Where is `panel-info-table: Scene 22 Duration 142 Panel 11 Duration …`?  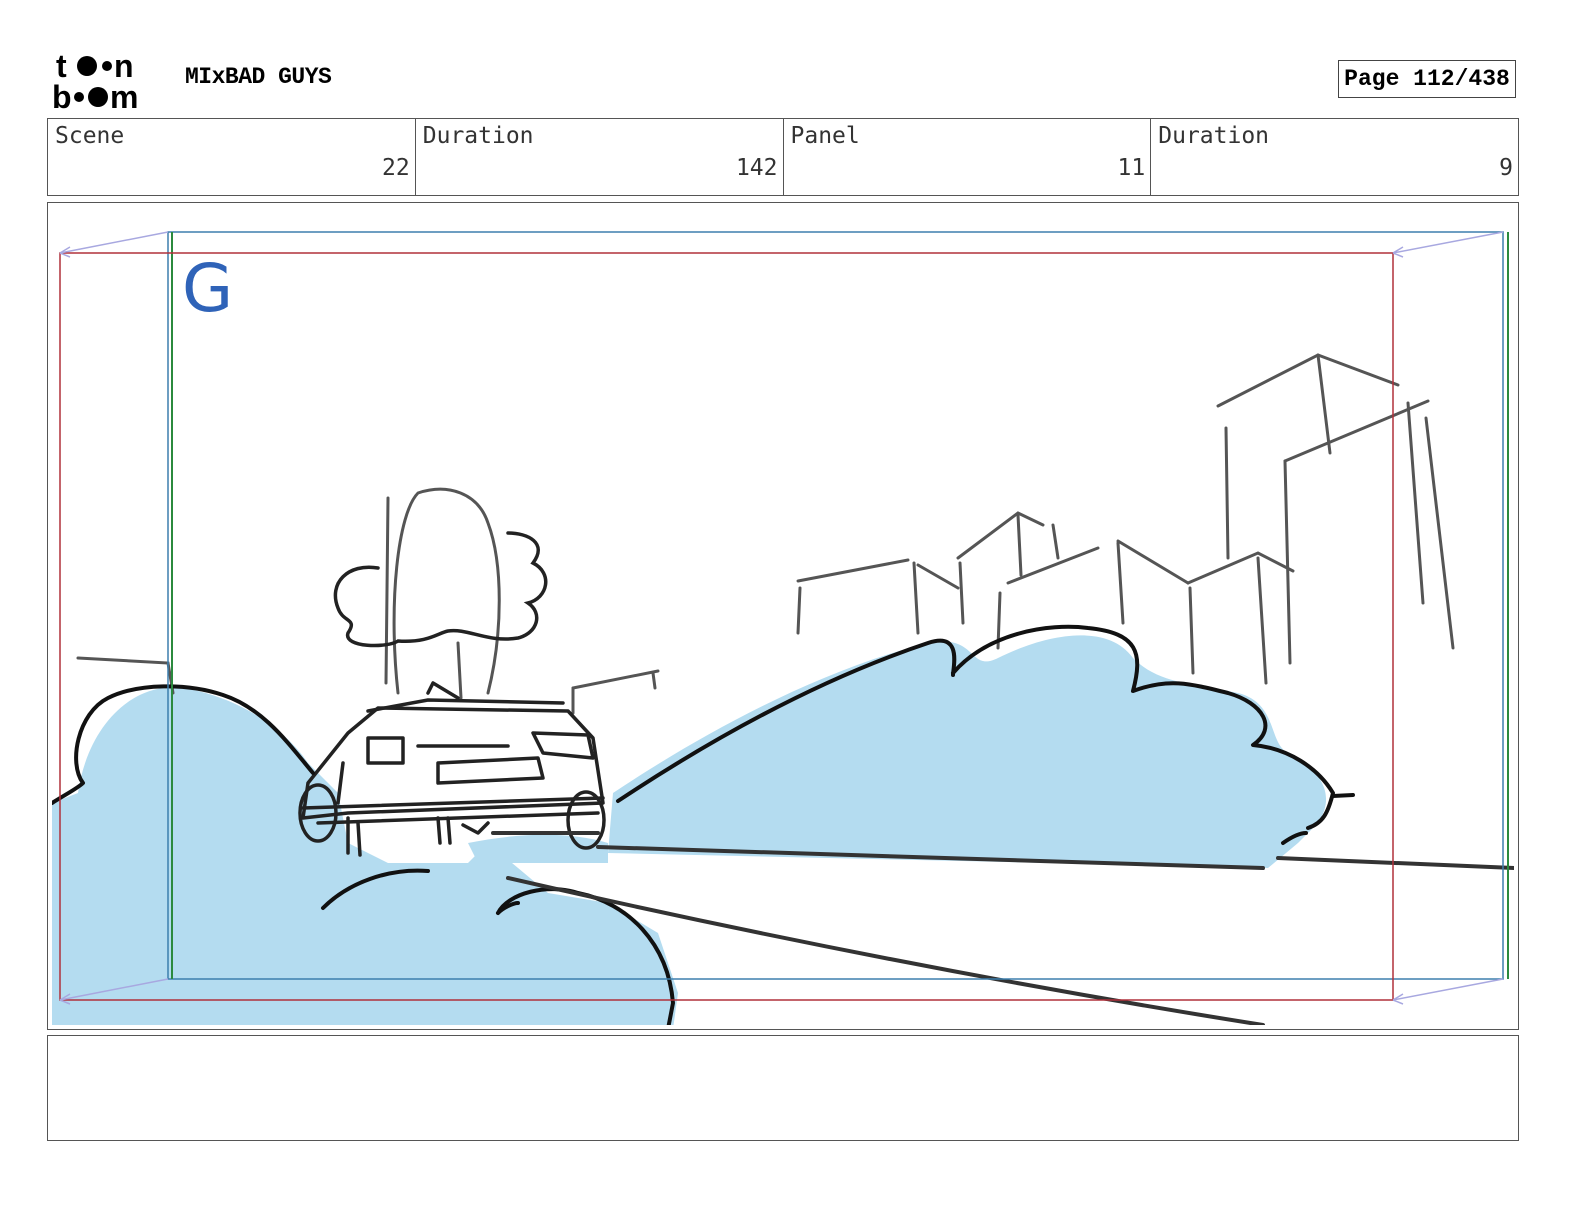
panel-info-table: Scene 22 Duration 142 Panel 11 Duration … is located at coordinates (783, 157).